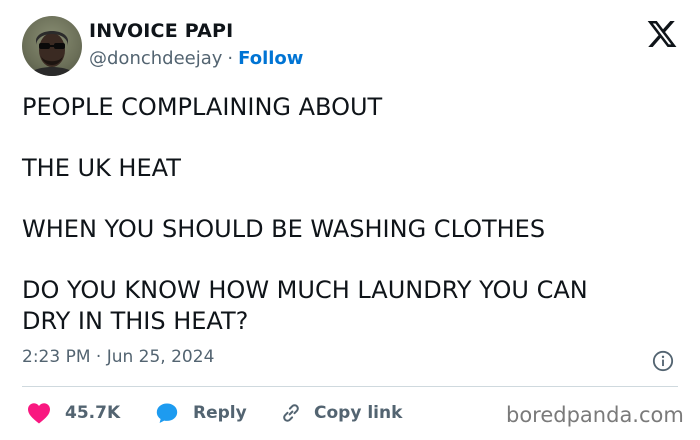 This screenshot has height=440, width=700. What do you see at coordinates (305, 290) in the screenshot?
I see `tweet-line: DO YOU KNOW HOW MUCH LAUNDRY YOU CAN` at bounding box center [305, 290].